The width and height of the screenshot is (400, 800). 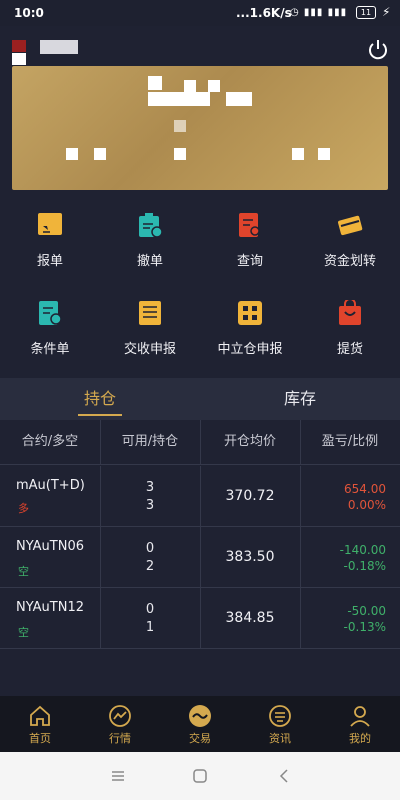 I want to click on menu-item-conditional: 条件单, so click(x=50, y=332).